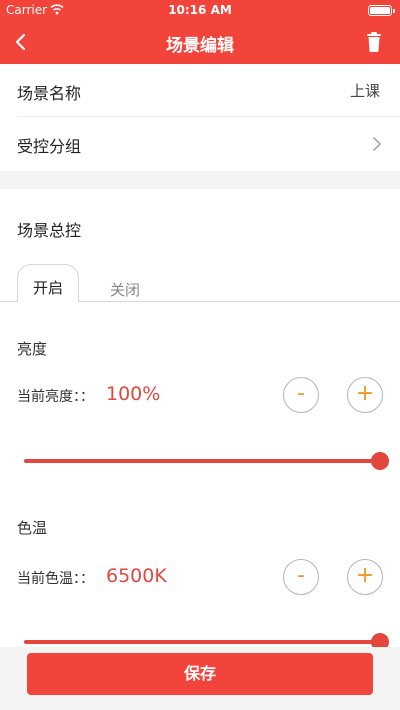 This screenshot has width=400, height=710. Describe the element at coordinates (301, 395) in the screenshot. I see `brightness-decrease-button: -` at that location.